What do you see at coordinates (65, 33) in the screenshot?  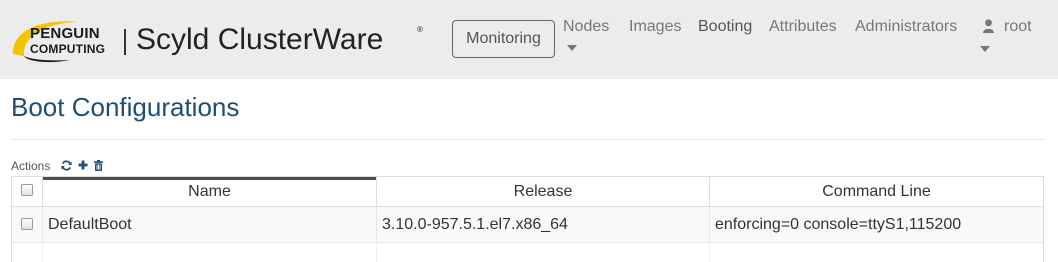 I see `brand-company-line1: PENGUIN` at bounding box center [65, 33].